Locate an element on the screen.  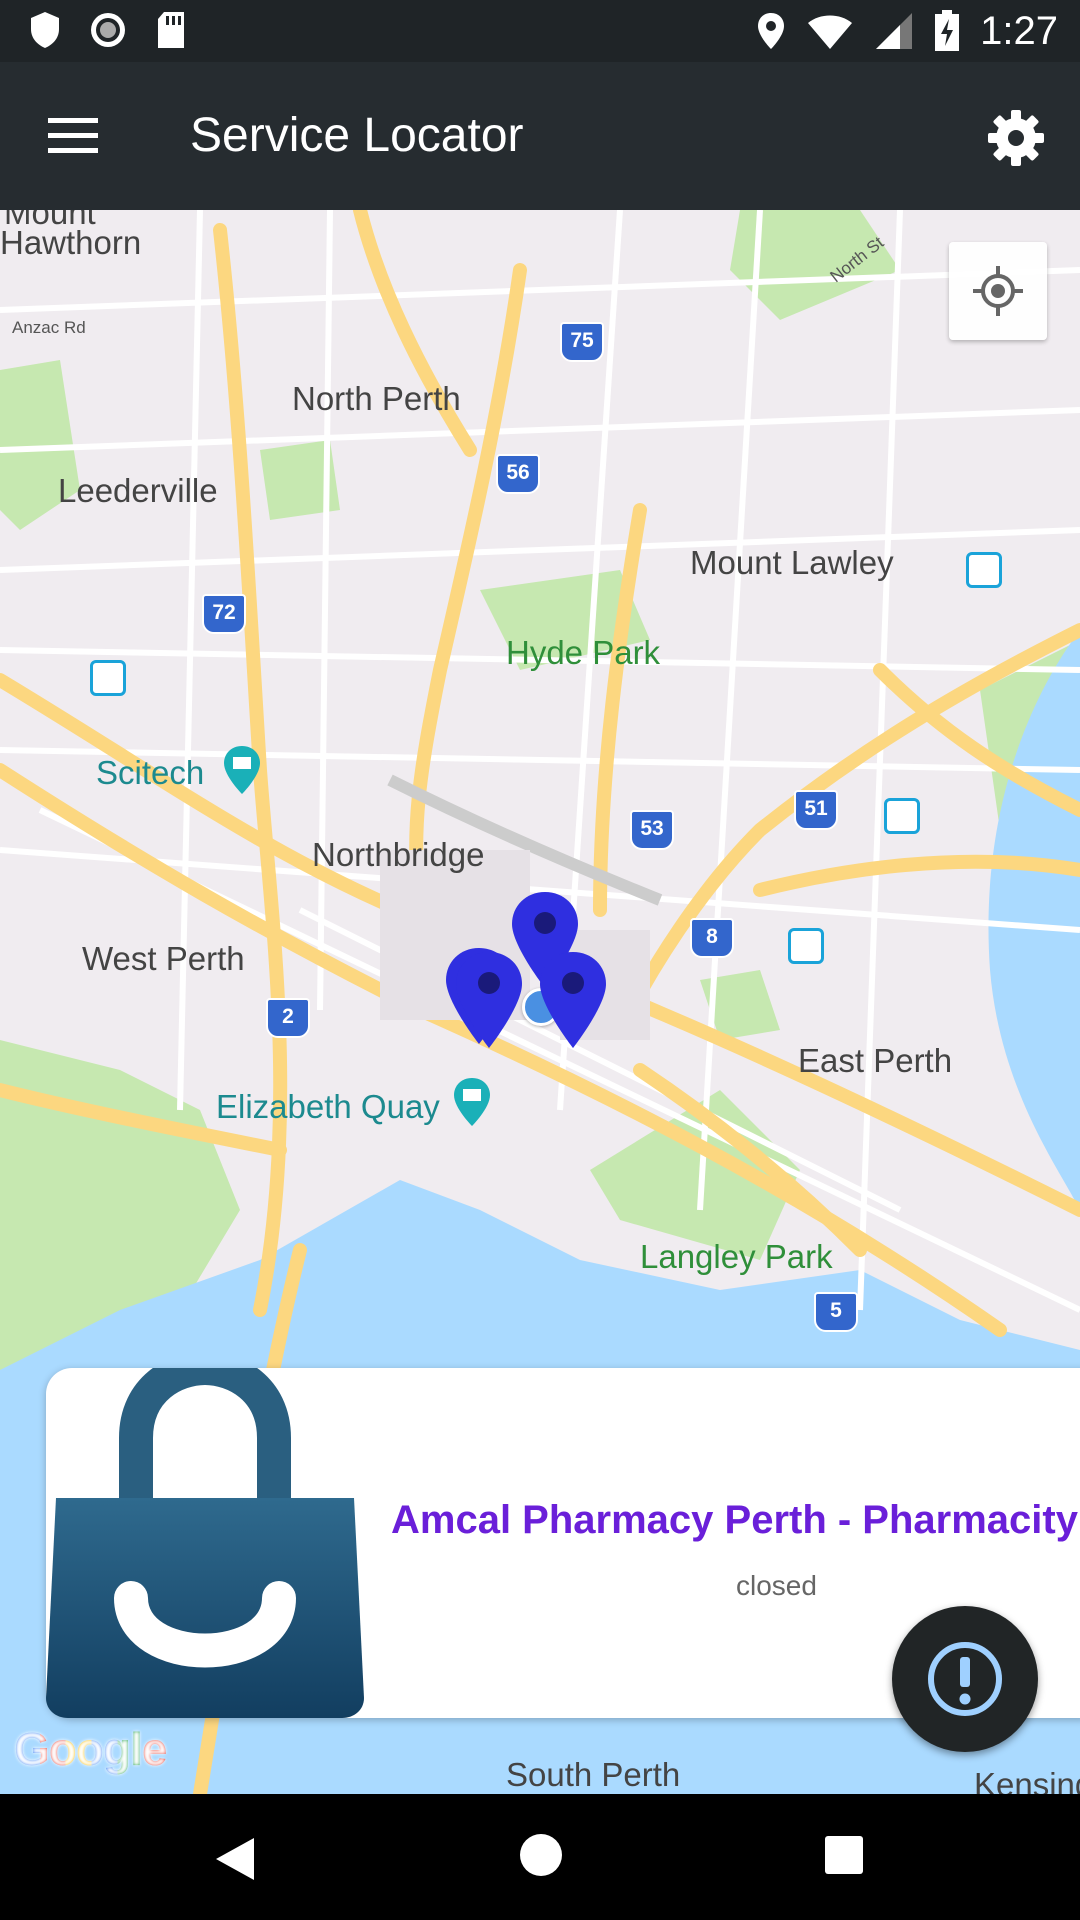
crosshair-icon is located at coordinates (998, 291).